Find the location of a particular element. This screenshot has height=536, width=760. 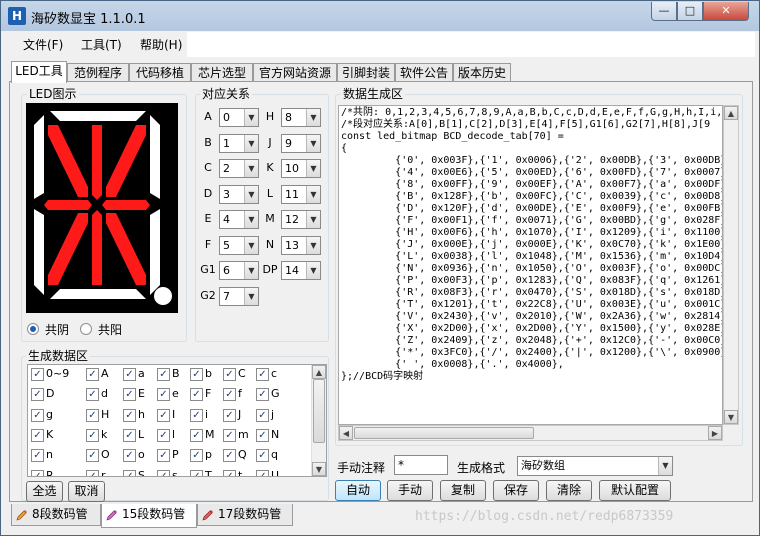

seg-a is located at coordinates (98, 116).